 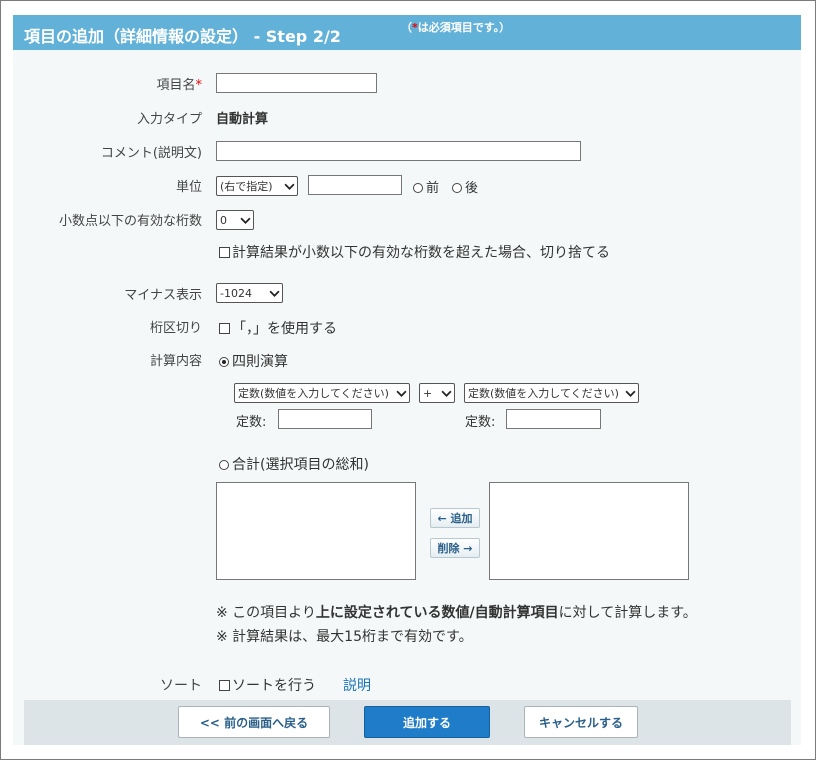 I want to click on unit-after-radio: 後, so click(x=465, y=186).